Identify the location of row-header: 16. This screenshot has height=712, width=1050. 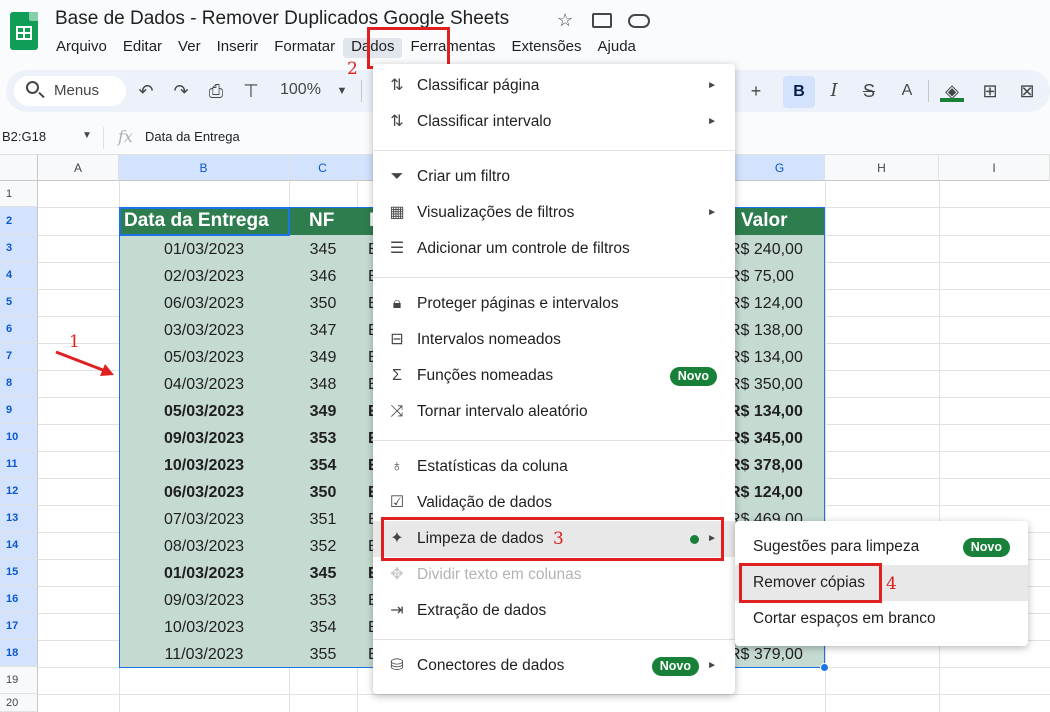
(19, 599).